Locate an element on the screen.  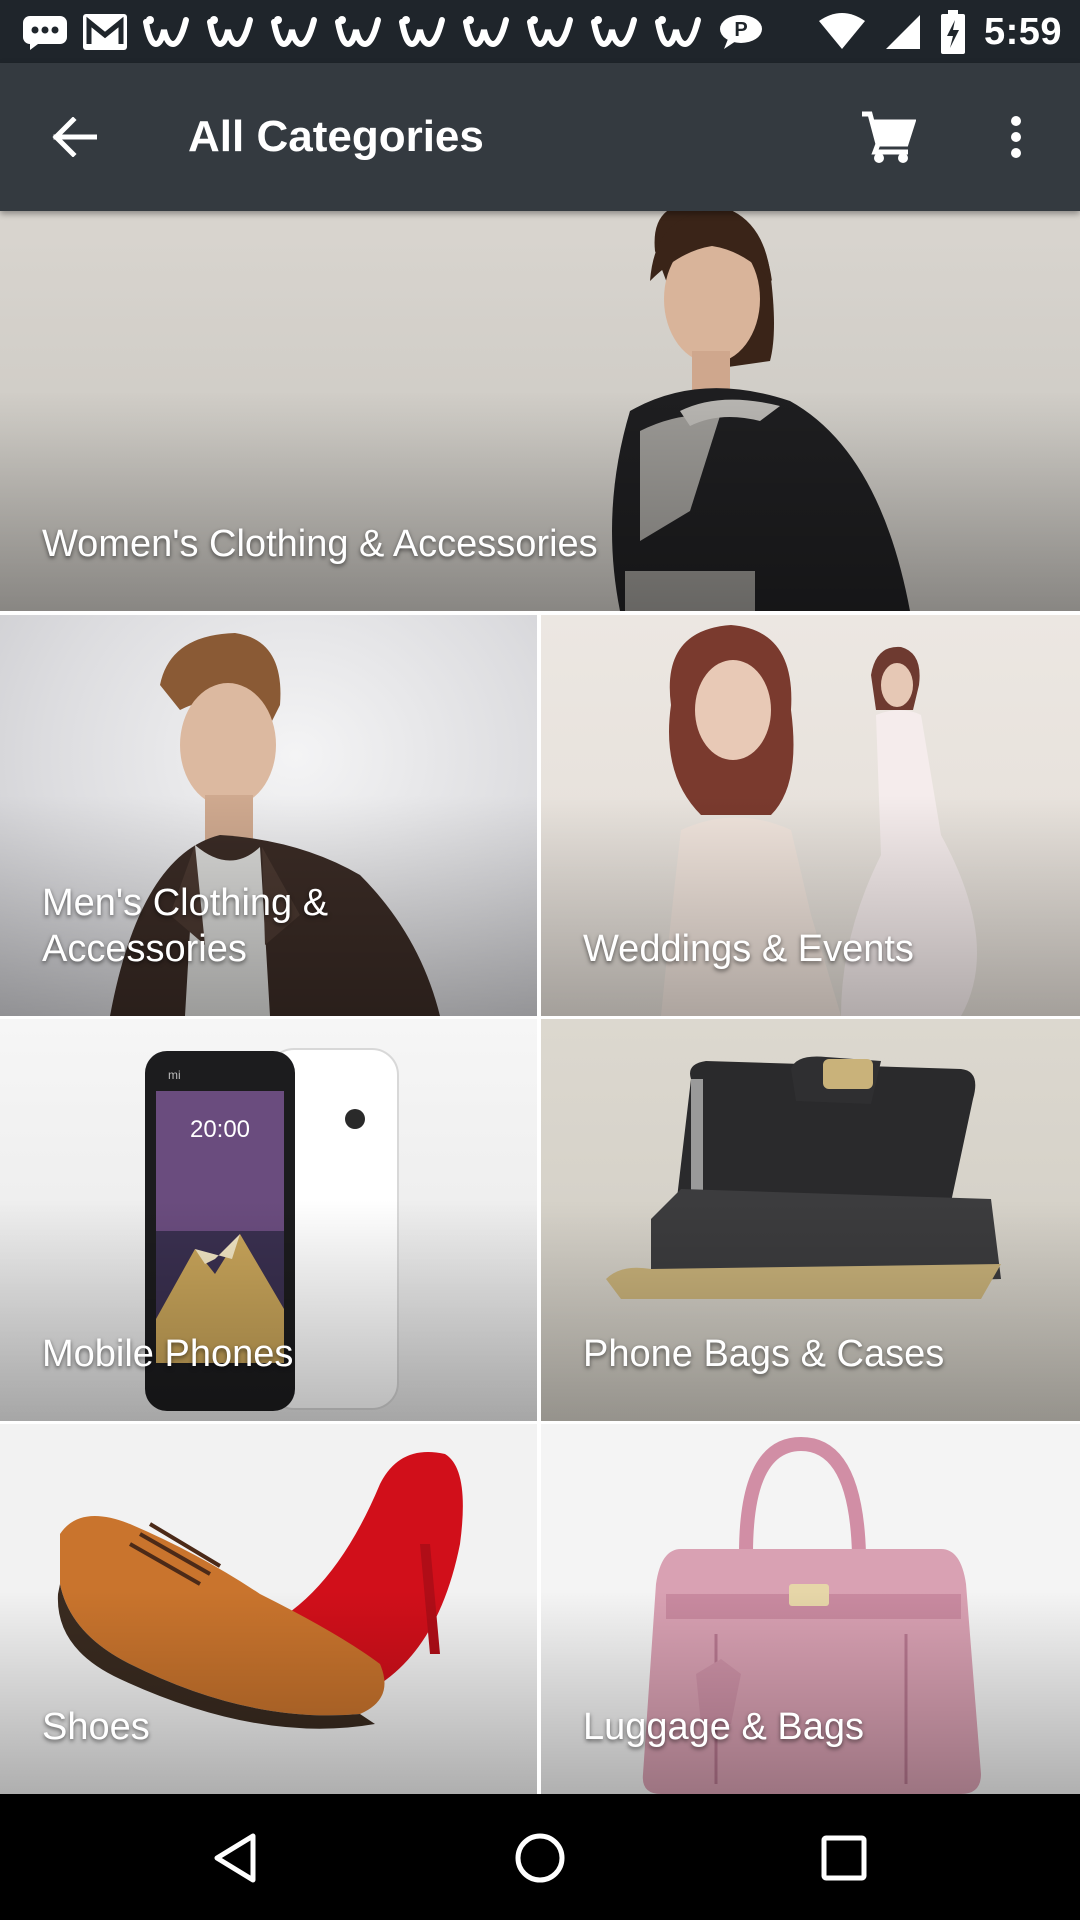
notification-icons: P is located at coordinates (393, 32).